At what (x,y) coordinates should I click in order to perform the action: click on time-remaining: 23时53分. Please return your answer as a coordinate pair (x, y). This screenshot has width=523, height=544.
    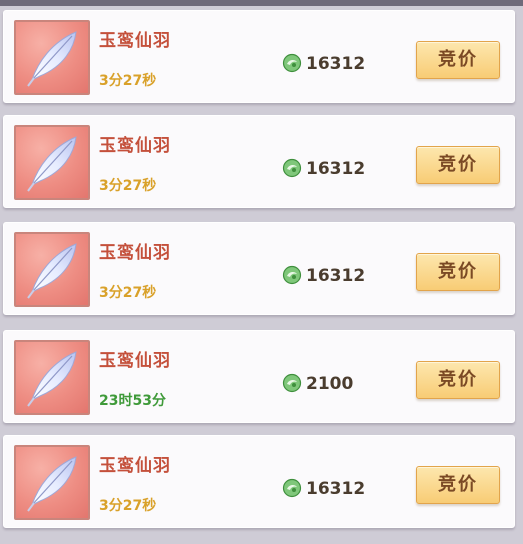
    Looking at the image, I should click on (132, 401).